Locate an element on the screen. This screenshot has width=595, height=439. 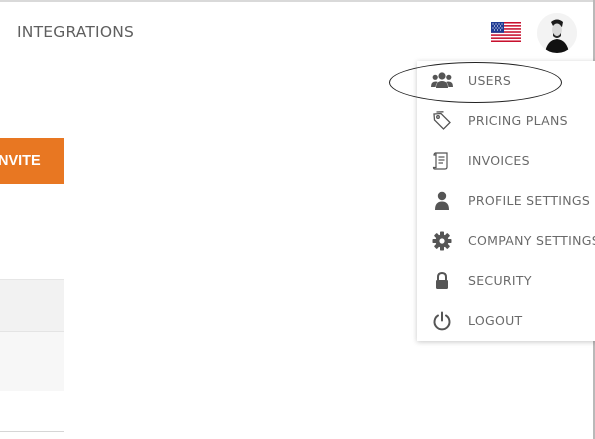
menu-item-pricing-plans: PRICING PLANS is located at coordinates (506, 121).